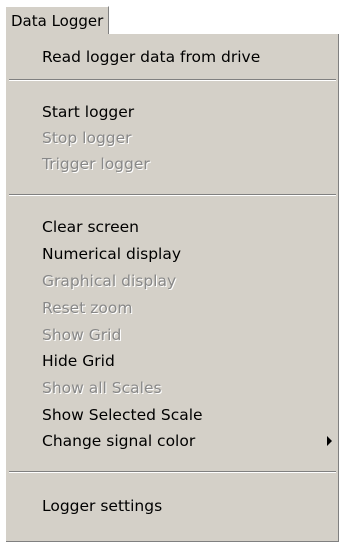 This screenshot has width=339, height=542. I want to click on menu-item-change-signal-color: Change signal color, so click(172, 441).